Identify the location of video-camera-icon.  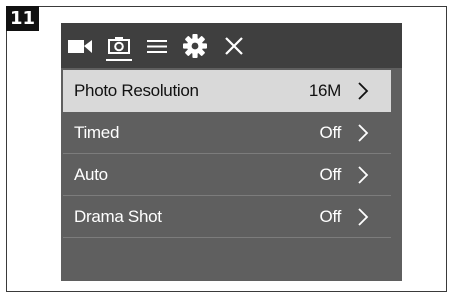
(80, 46).